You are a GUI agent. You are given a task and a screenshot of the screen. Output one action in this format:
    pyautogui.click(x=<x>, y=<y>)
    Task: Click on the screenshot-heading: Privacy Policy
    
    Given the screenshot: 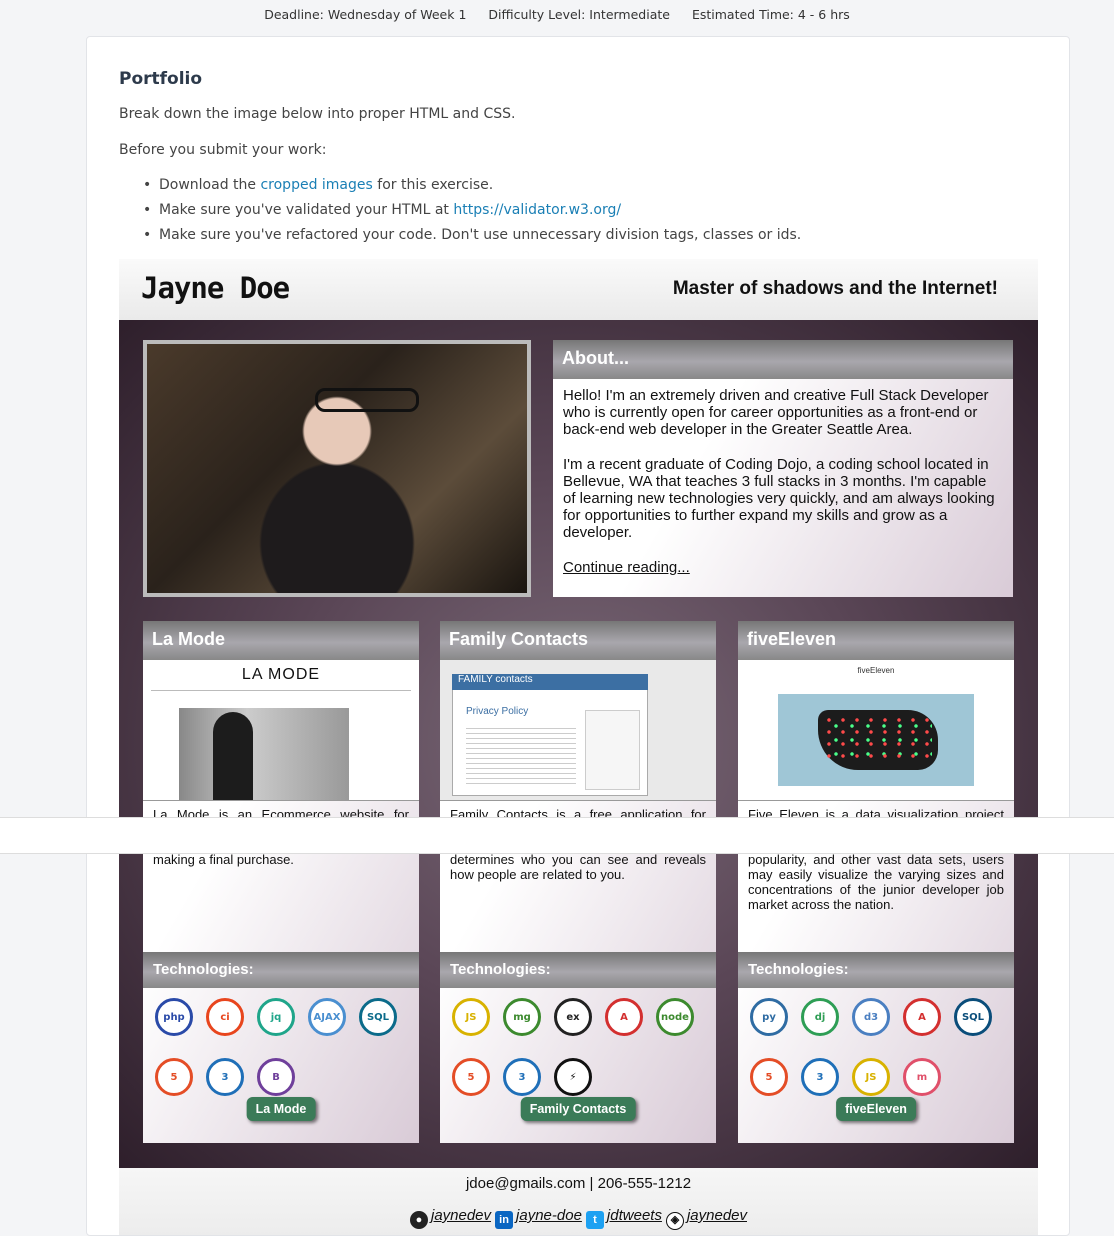 What is the action you would take?
    pyautogui.click(x=497, y=711)
    